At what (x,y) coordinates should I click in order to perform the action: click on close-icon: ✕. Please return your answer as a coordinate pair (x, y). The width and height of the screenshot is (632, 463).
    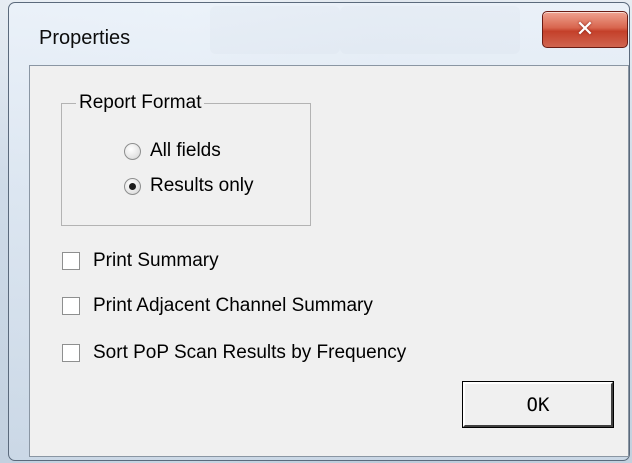
    Looking at the image, I should click on (585, 29).